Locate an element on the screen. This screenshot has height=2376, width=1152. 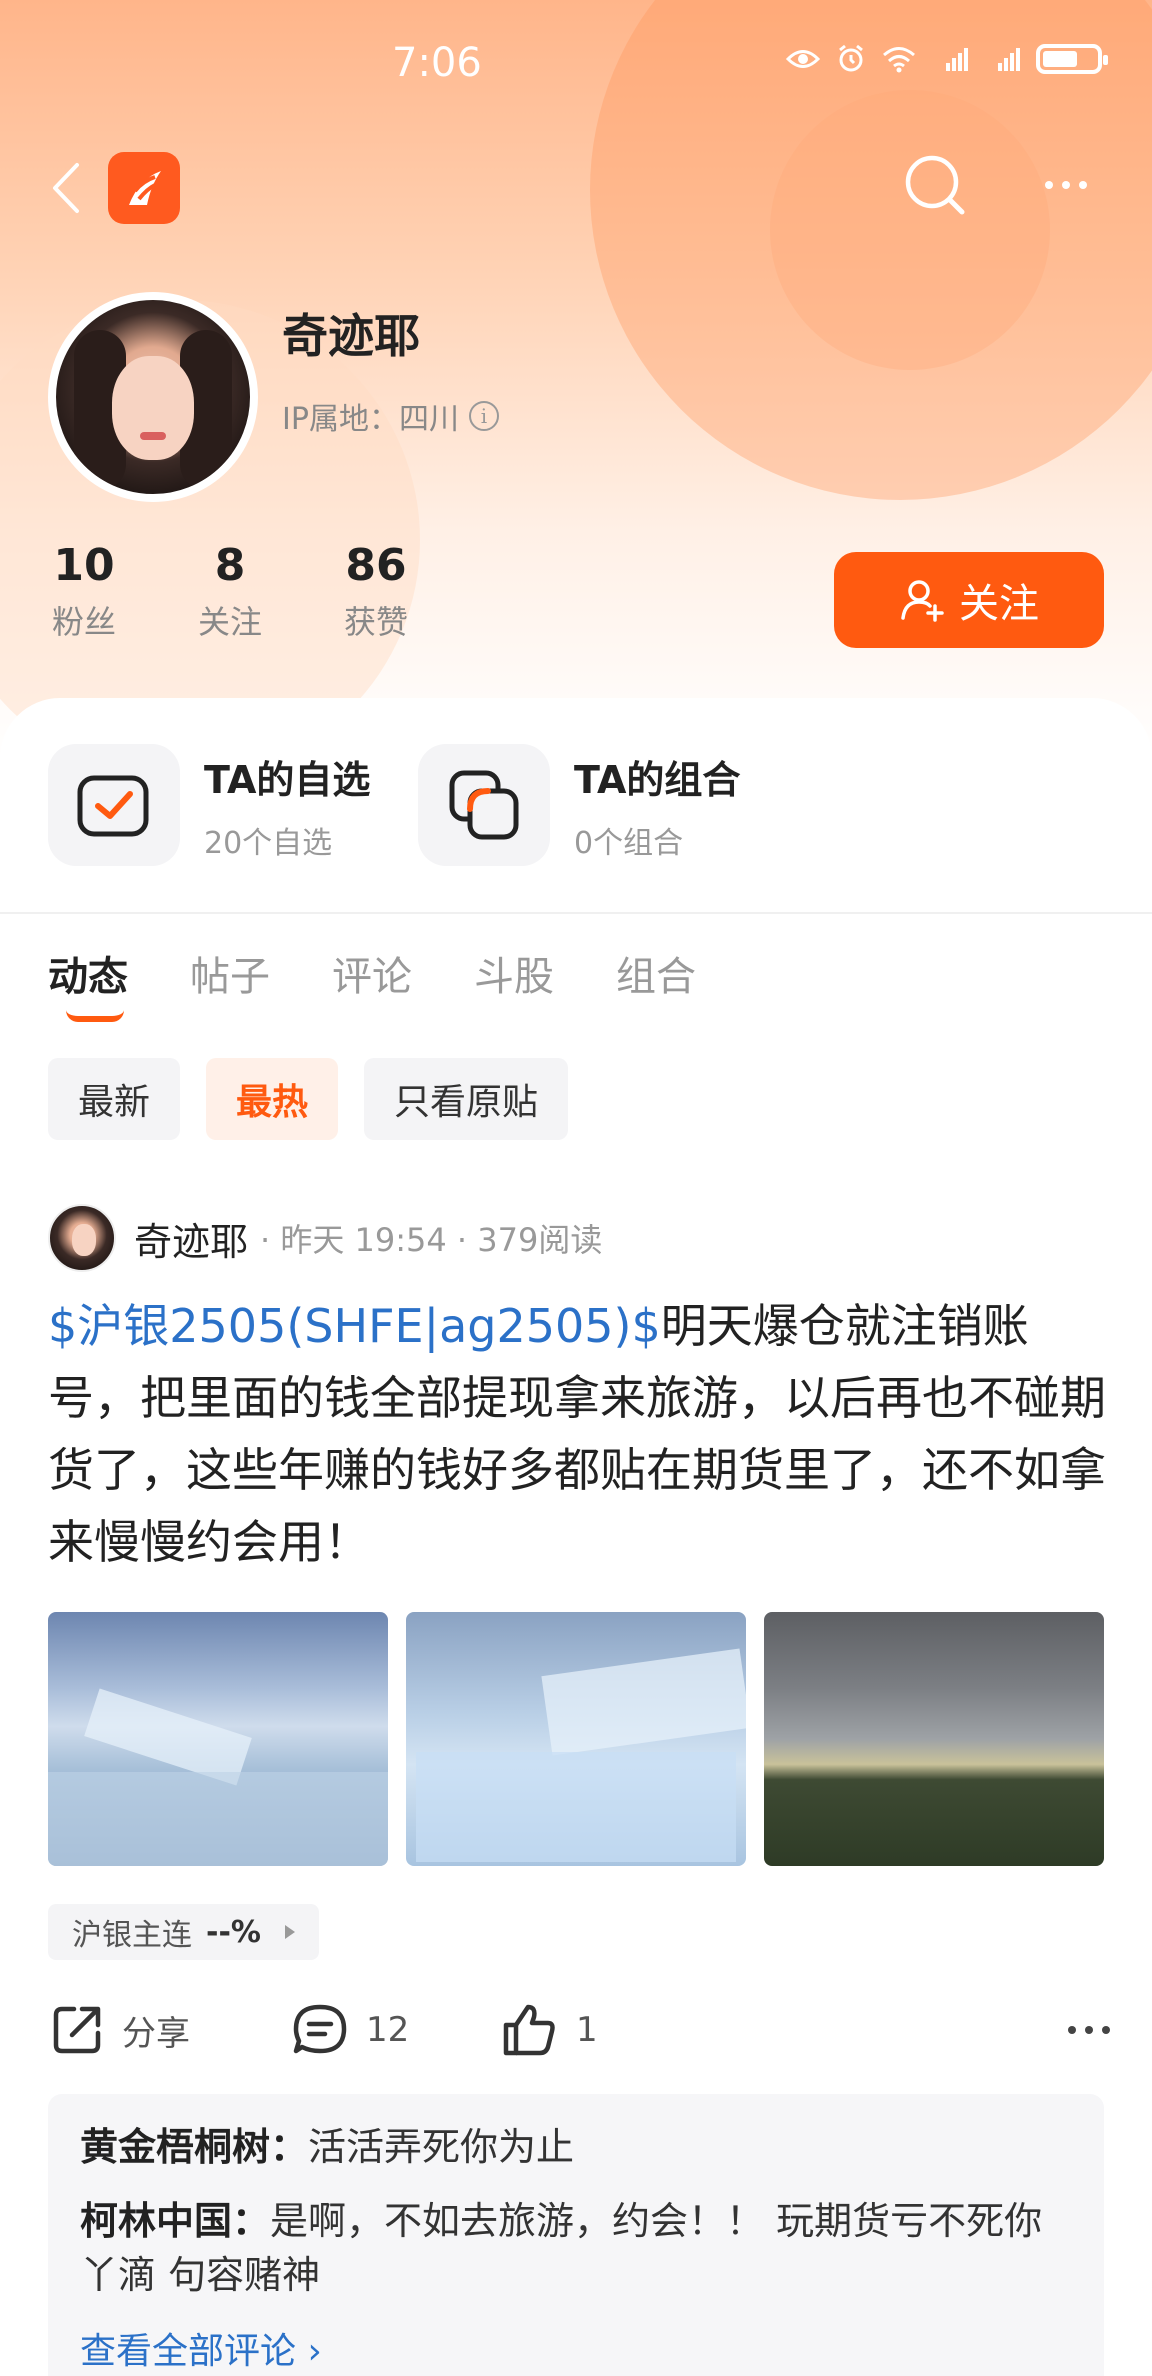
divider is located at coordinates (576, 913).